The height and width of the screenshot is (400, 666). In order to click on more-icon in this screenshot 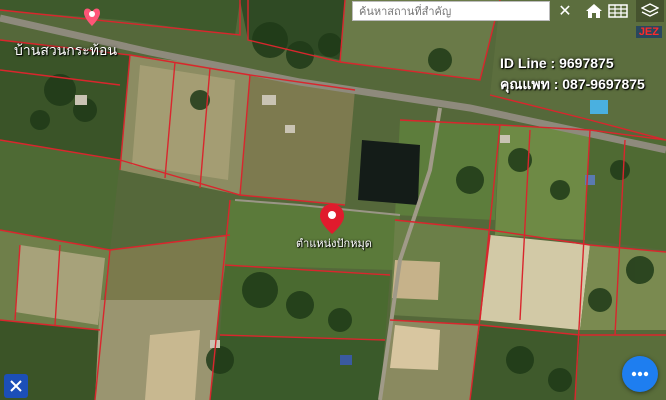, I will do `click(640, 374)`.